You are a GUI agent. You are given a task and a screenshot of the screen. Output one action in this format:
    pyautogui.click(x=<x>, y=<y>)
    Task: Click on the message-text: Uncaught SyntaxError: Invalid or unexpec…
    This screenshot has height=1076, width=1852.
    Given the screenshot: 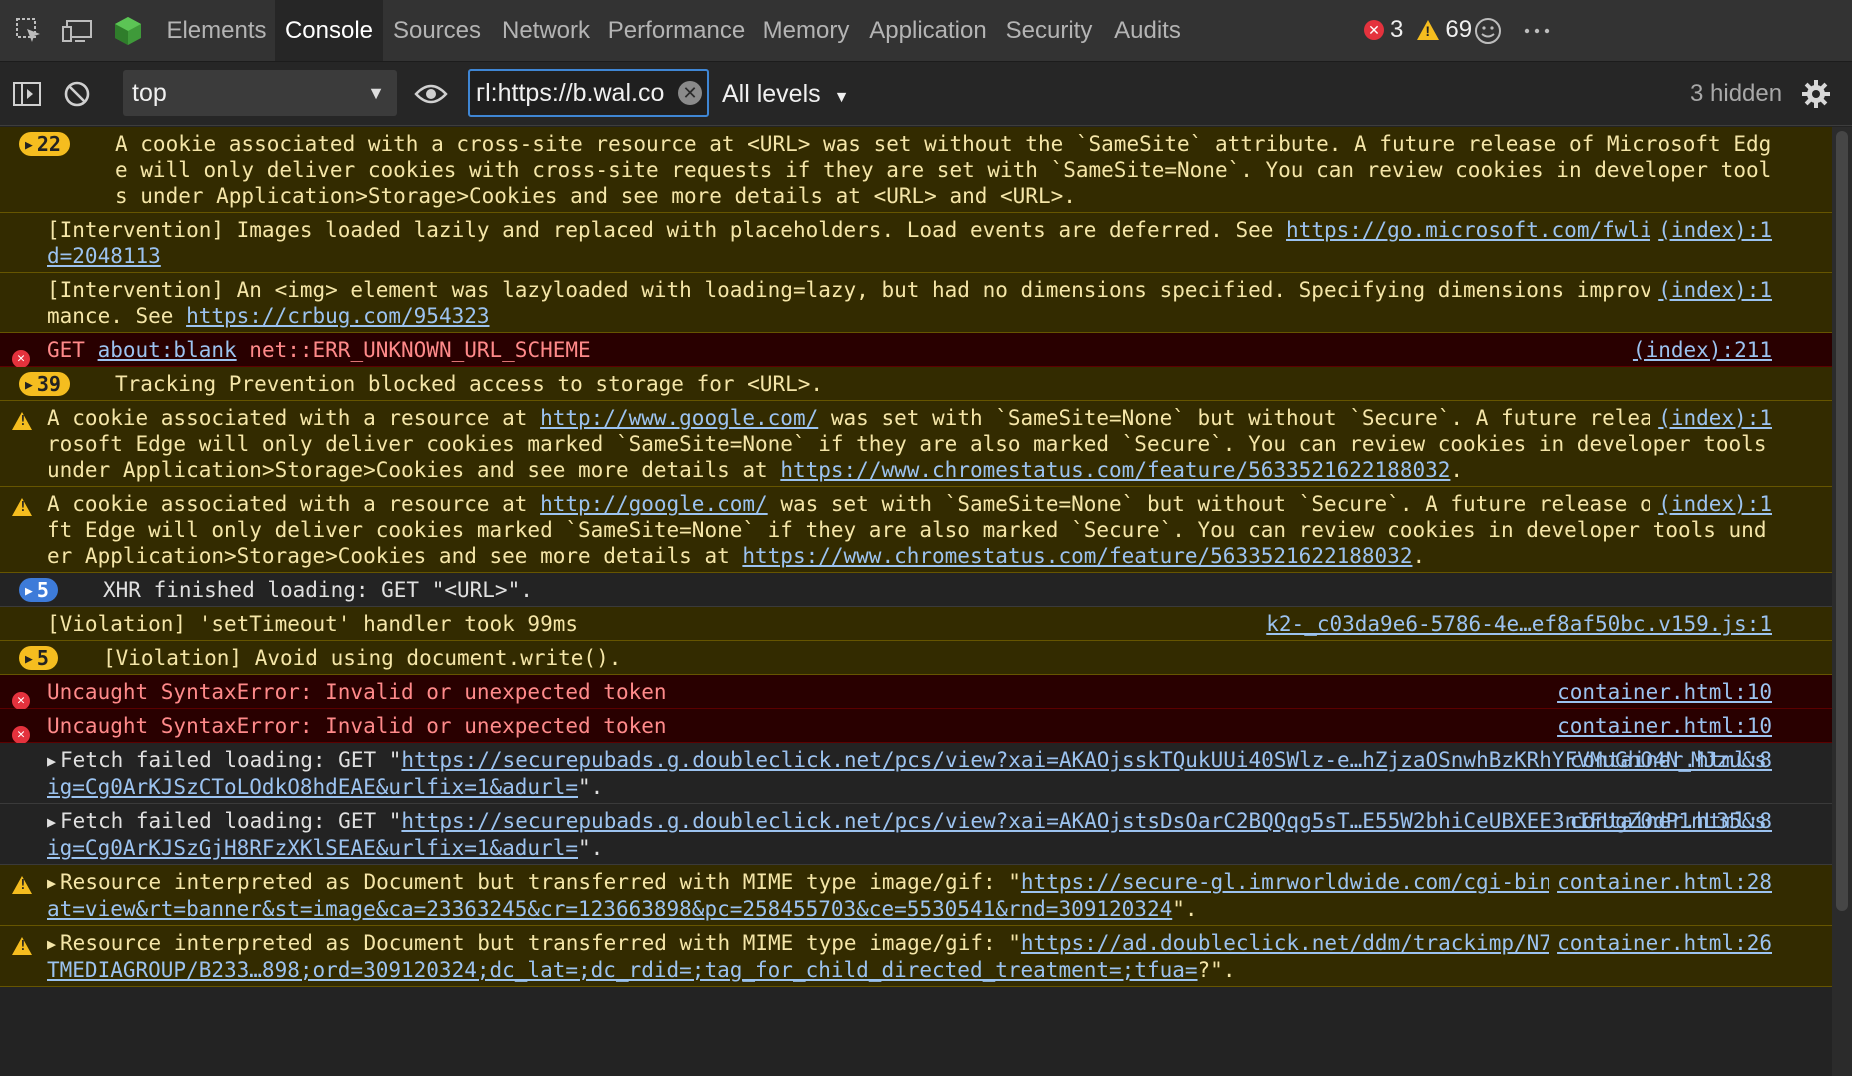 What is the action you would take?
    pyautogui.click(x=357, y=726)
    